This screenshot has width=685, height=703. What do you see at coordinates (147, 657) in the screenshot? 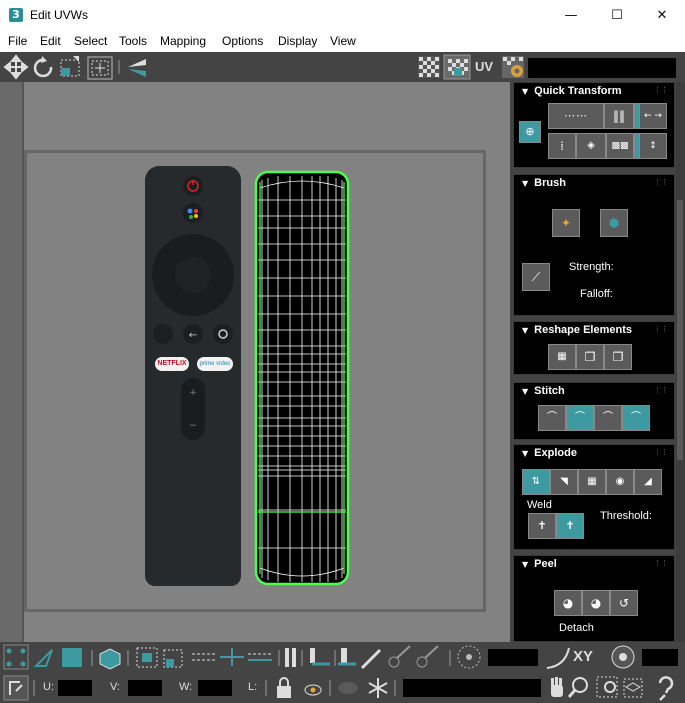
I see `grow-select-icon` at bounding box center [147, 657].